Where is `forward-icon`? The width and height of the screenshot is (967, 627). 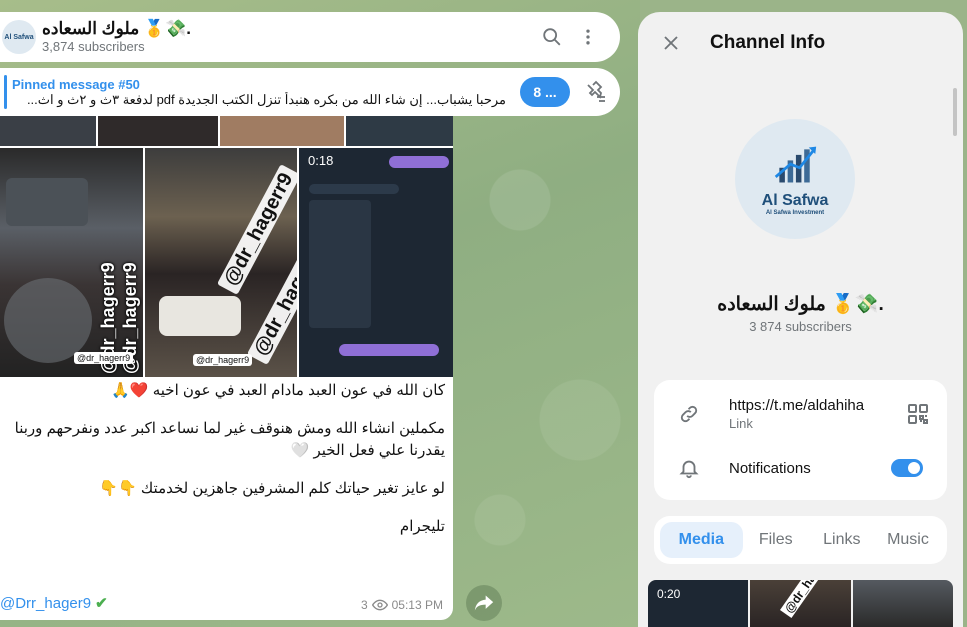 forward-icon is located at coordinates (484, 603).